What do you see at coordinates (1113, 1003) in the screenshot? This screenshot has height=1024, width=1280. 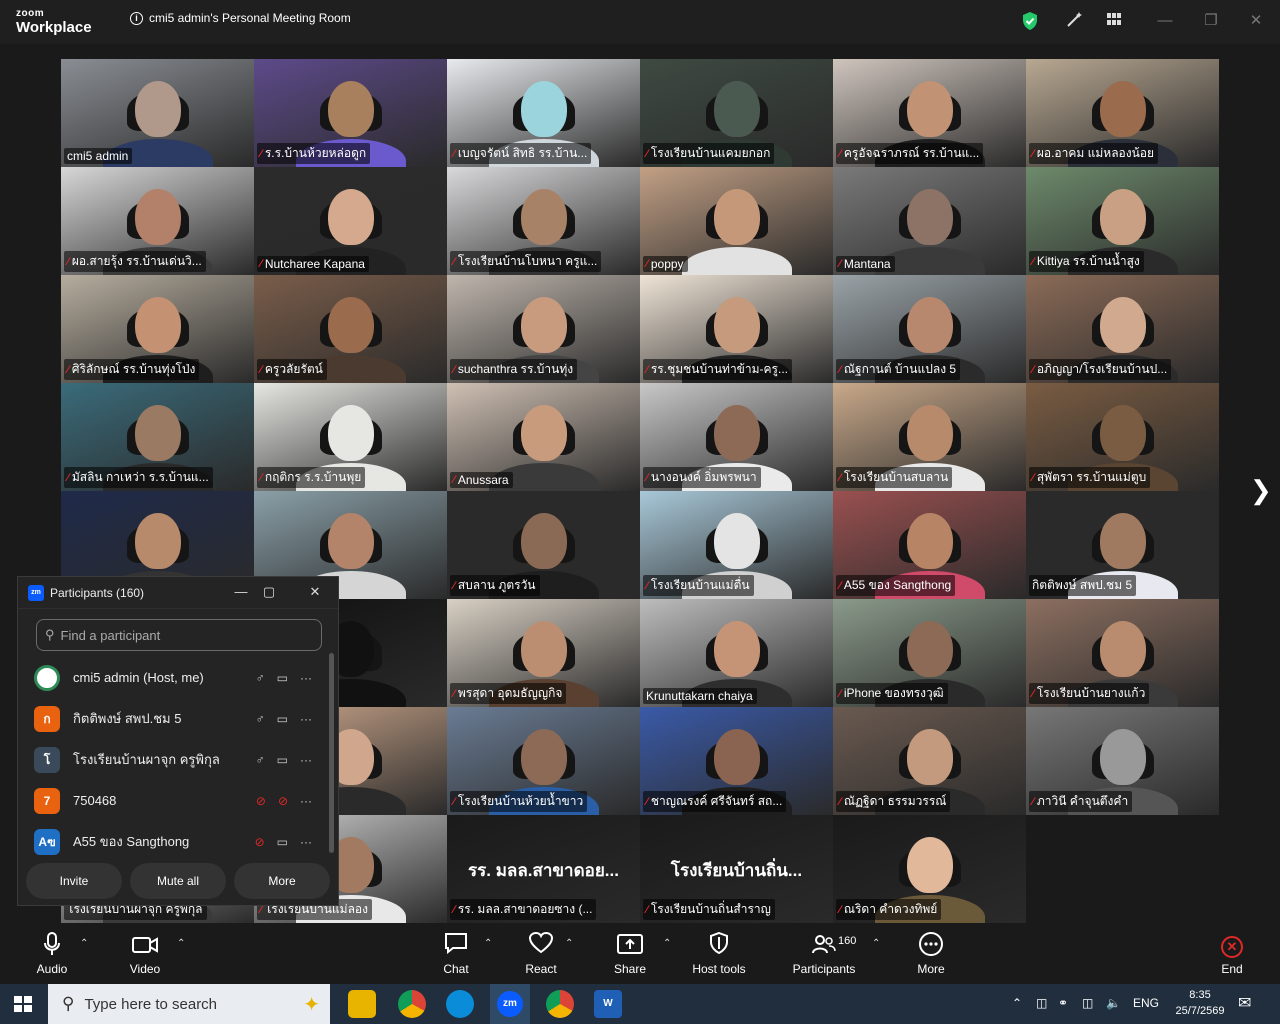 I see `volume-icon: 🔈` at bounding box center [1113, 1003].